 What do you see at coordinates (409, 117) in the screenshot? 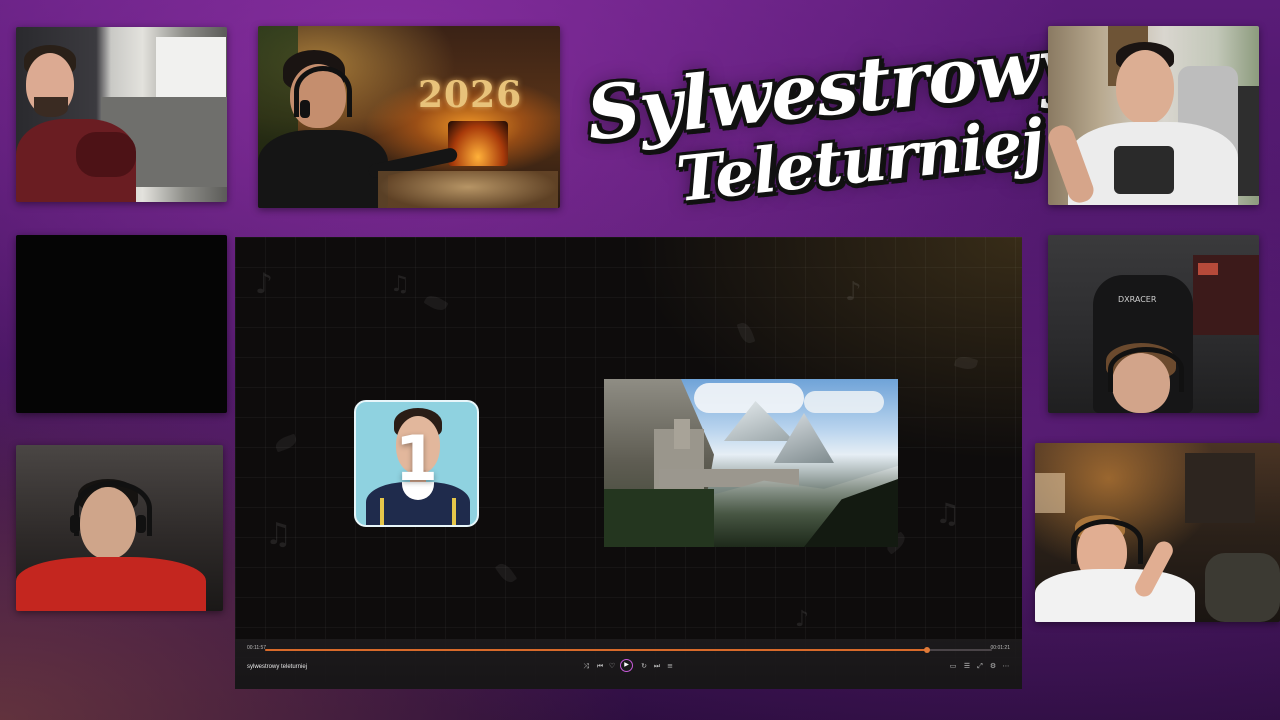
I see `host-scene-image: 2026` at bounding box center [409, 117].